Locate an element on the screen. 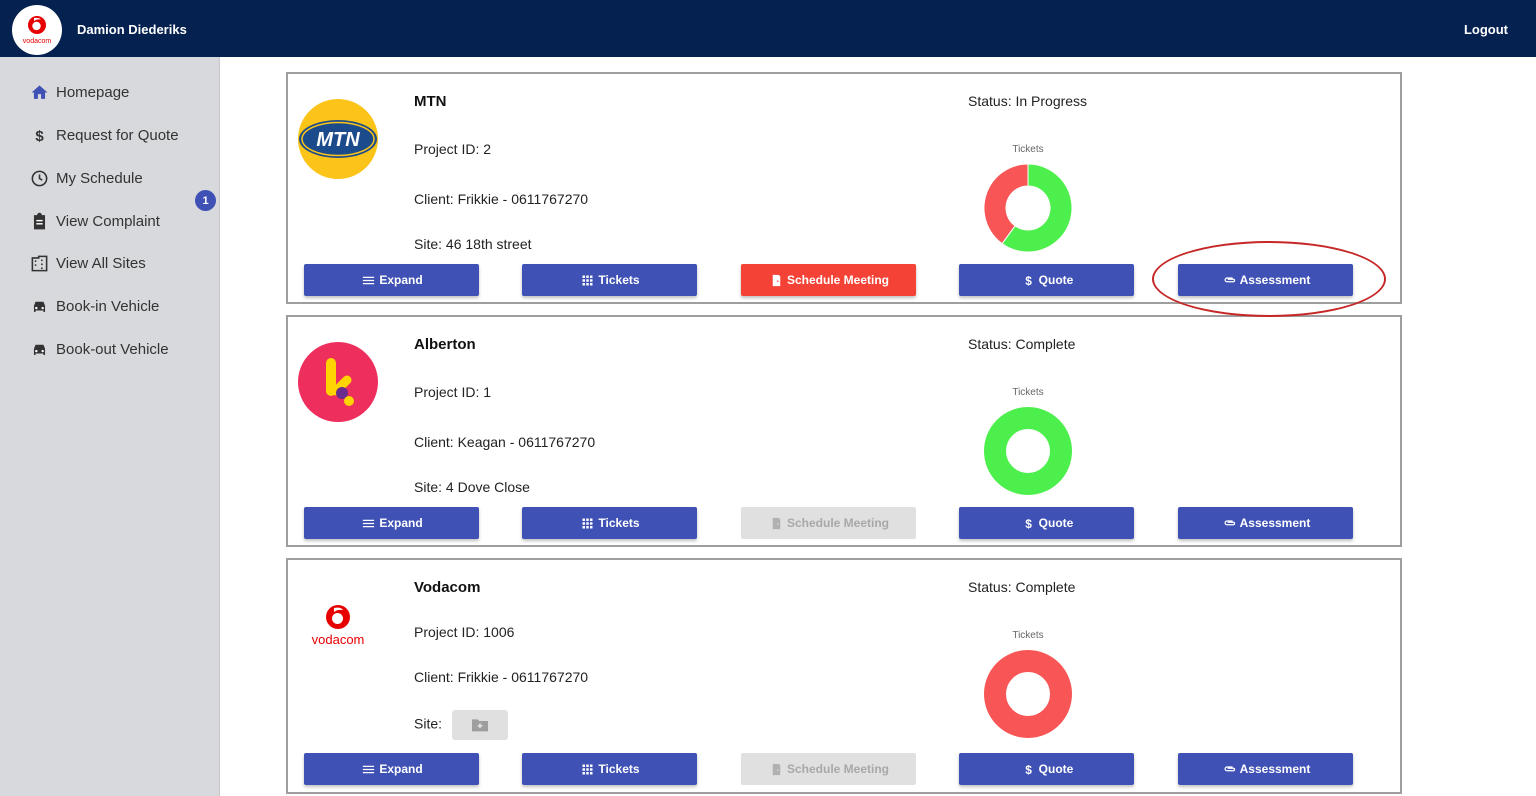 The height and width of the screenshot is (796, 1536). sidebar-item-label: View Complaint is located at coordinates (108, 221).